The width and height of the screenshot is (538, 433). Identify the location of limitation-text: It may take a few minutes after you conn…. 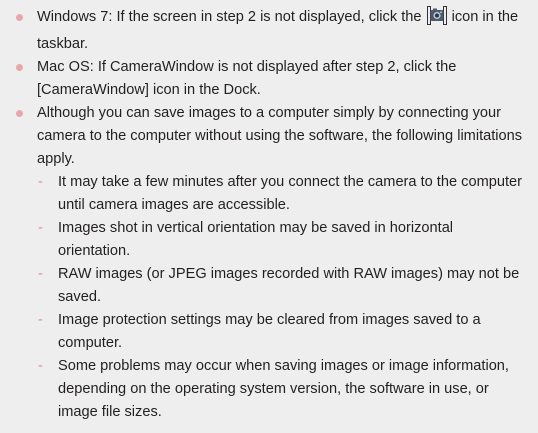
(290, 193).